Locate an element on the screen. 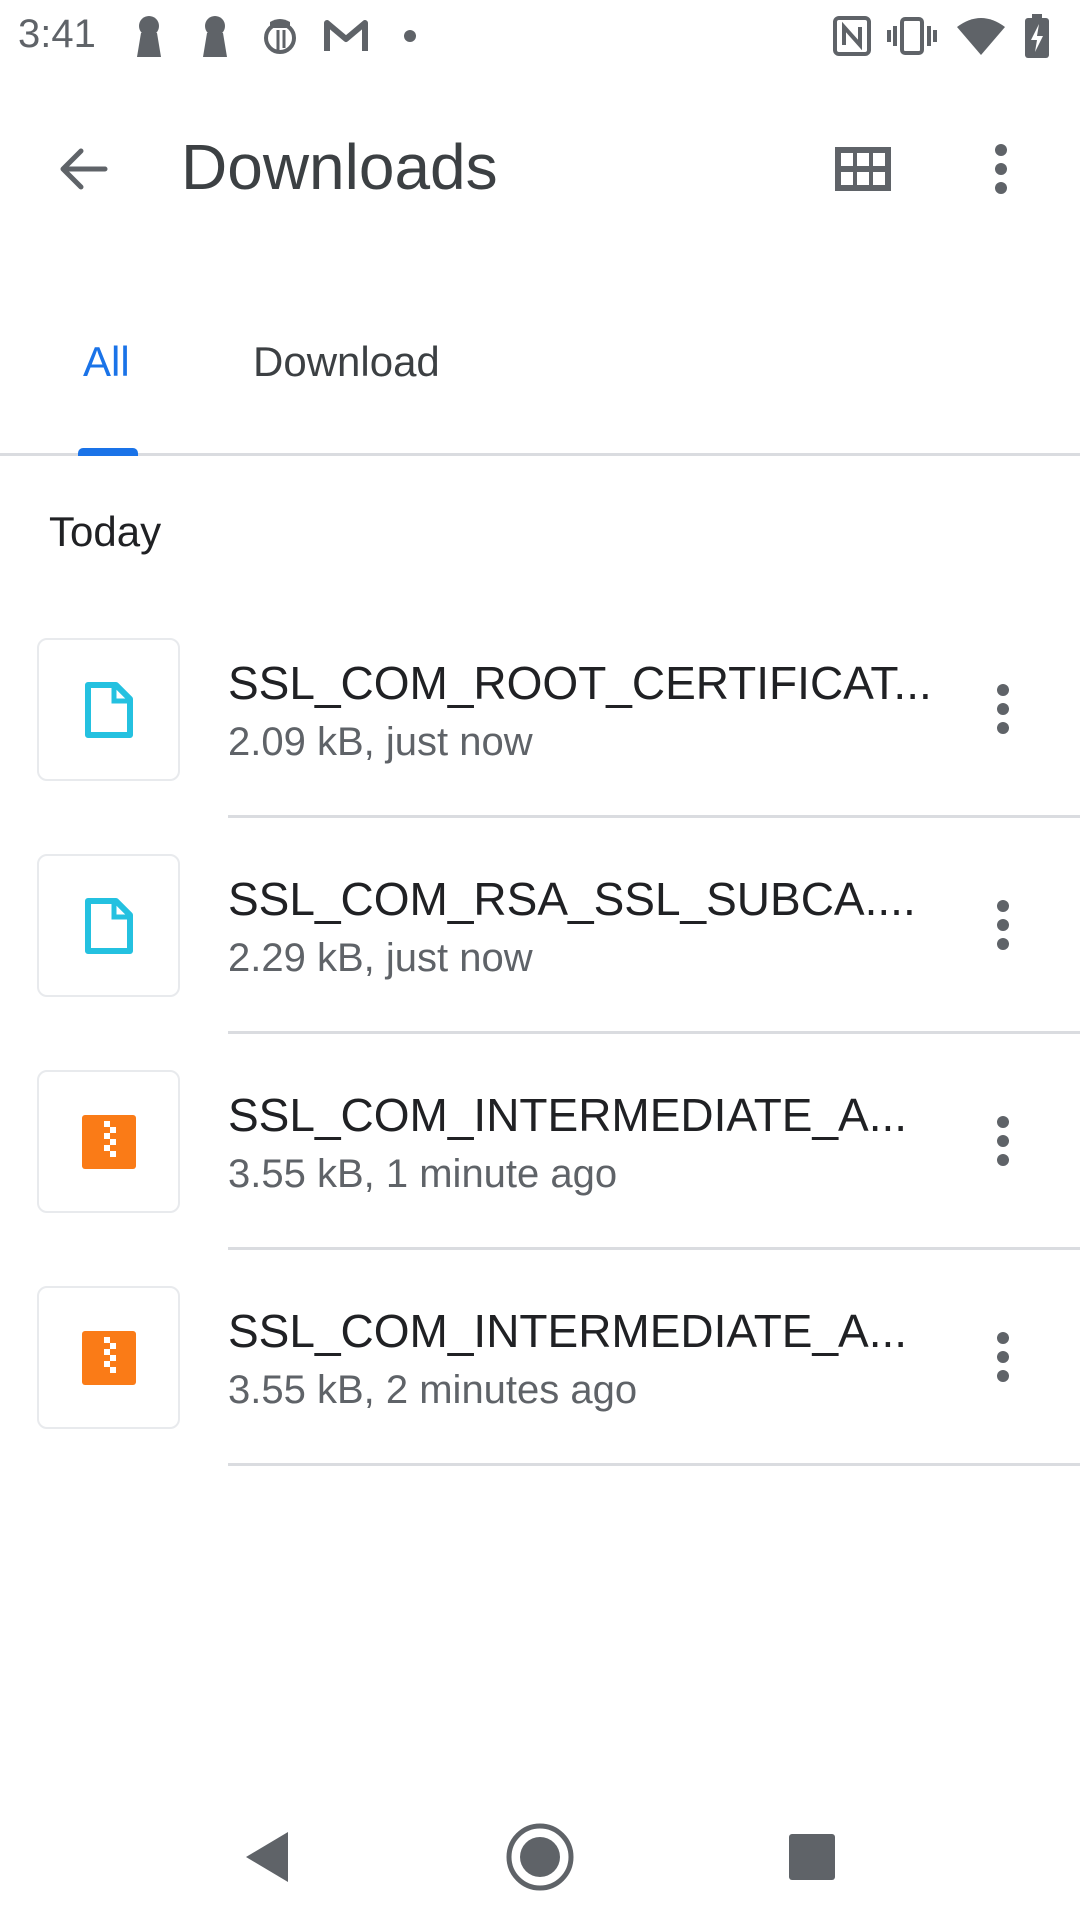 The width and height of the screenshot is (1080, 1920). more-options-button is located at coordinates (1001, 169).